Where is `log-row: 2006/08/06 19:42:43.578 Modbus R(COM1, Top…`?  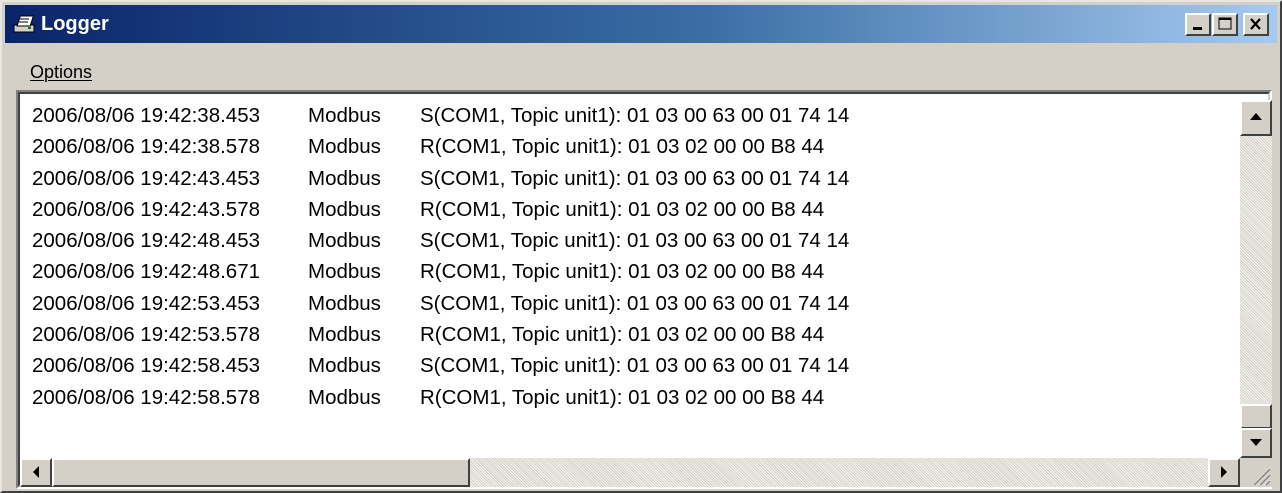 log-row: 2006/08/06 19:42:43.578 Modbus R(COM1, Top… is located at coordinates (632, 209).